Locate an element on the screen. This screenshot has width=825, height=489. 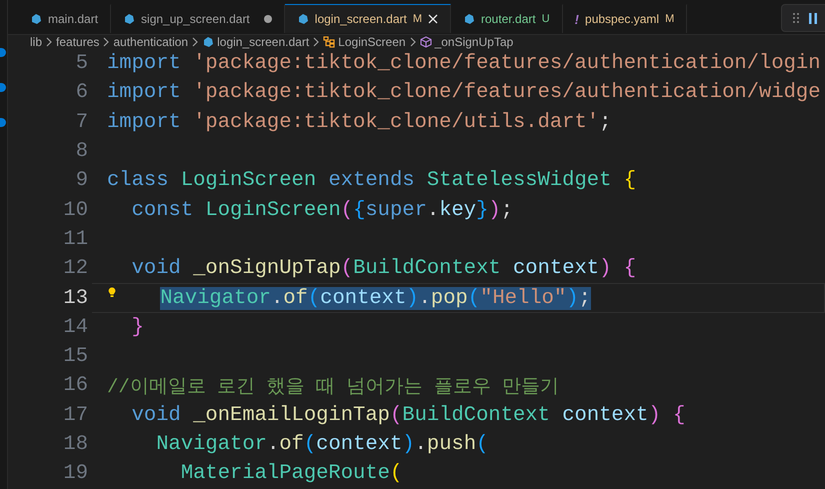
editor-tab: sign_up_screen.dart is located at coordinates (198, 18).